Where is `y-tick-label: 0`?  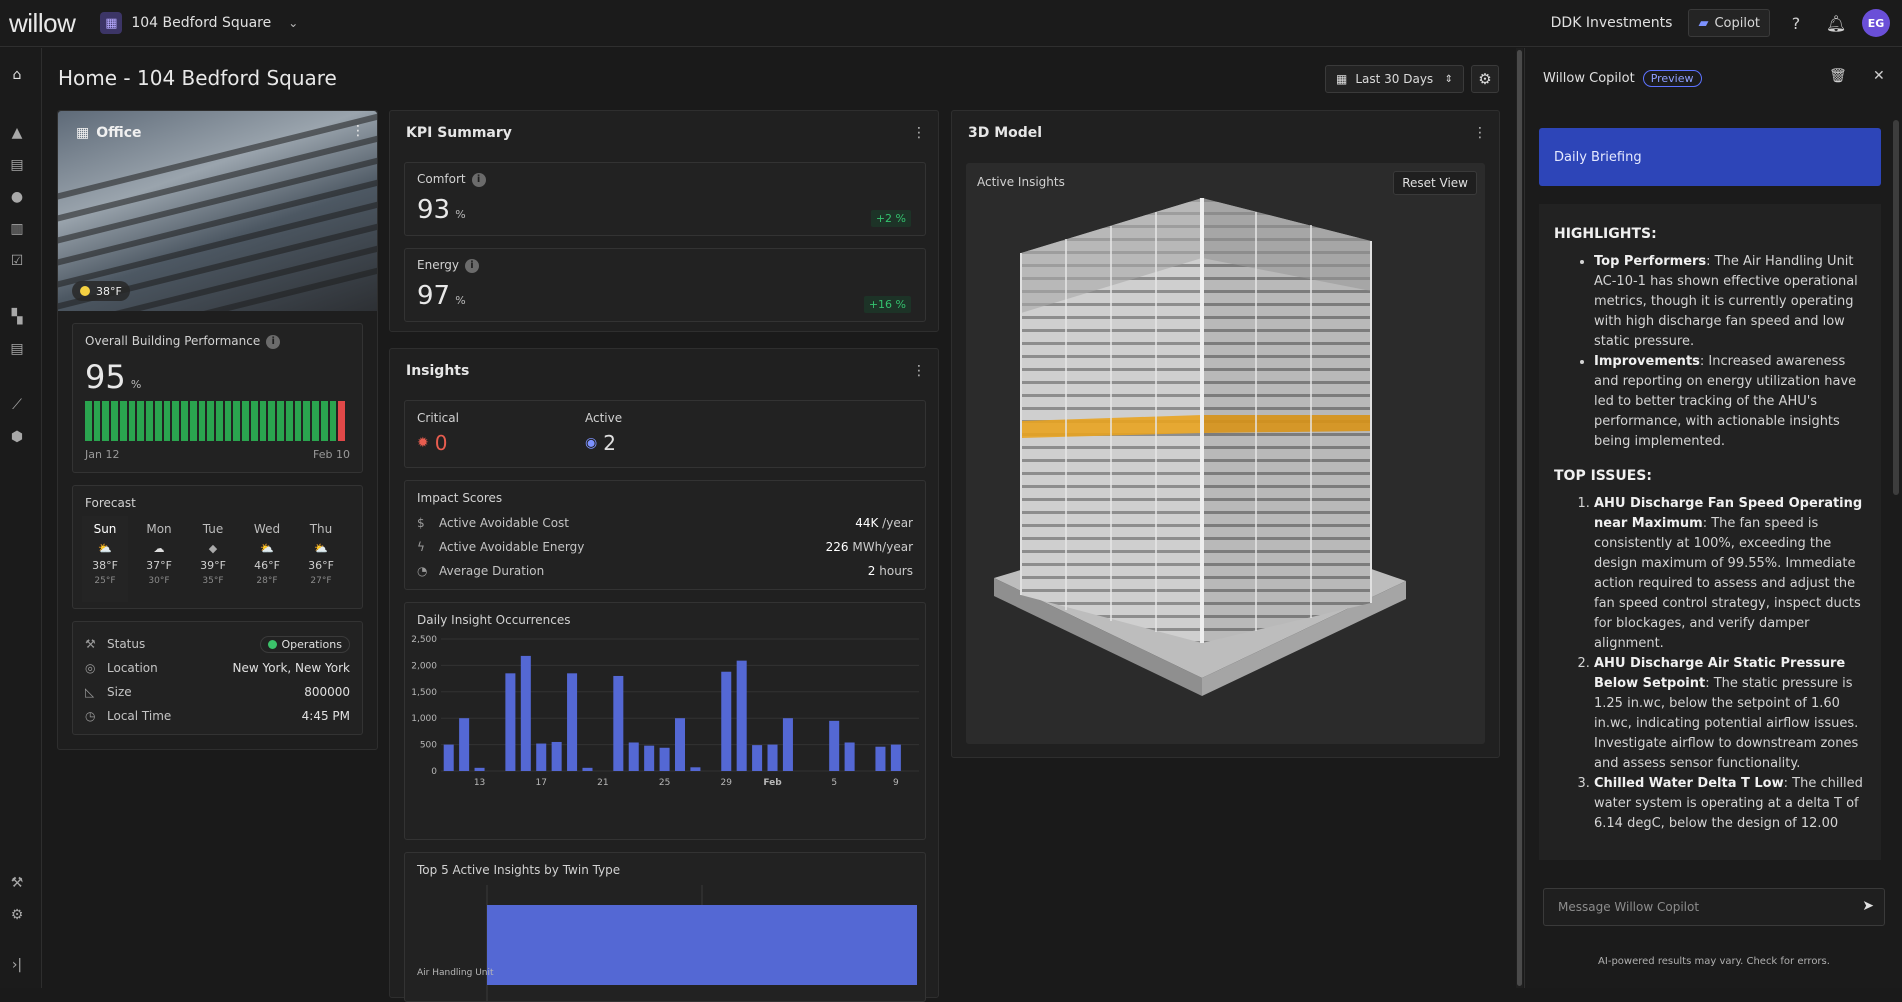
y-tick-label: 0 is located at coordinates (434, 772).